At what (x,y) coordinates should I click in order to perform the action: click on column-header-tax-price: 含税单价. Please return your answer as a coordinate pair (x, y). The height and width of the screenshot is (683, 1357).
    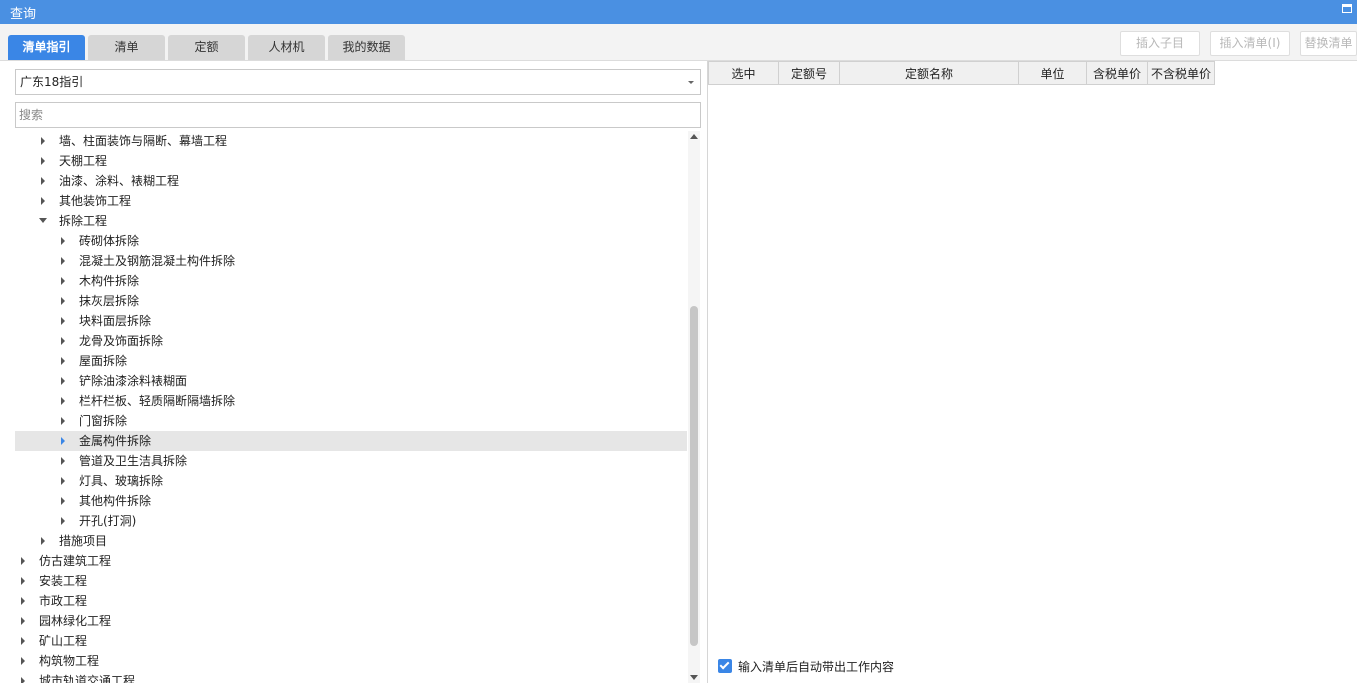
    Looking at the image, I should click on (1117, 73).